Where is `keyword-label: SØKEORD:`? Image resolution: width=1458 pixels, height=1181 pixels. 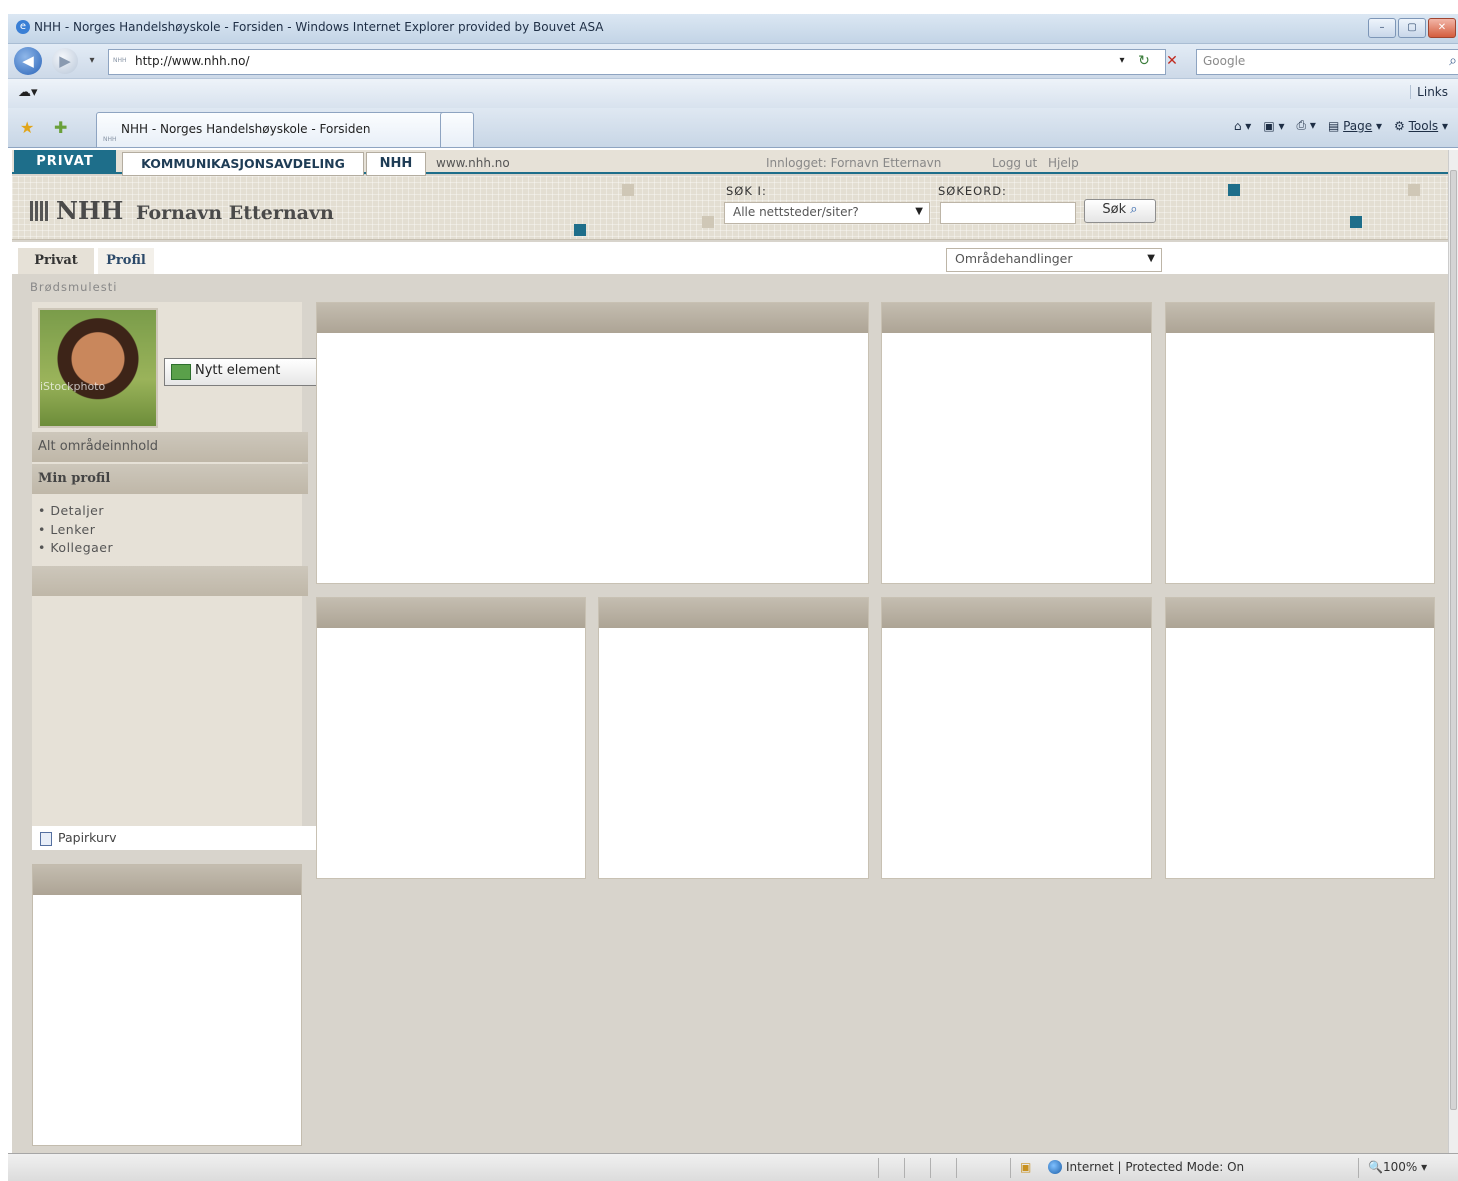 keyword-label: SØKEORD: is located at coordinates (972, 191).